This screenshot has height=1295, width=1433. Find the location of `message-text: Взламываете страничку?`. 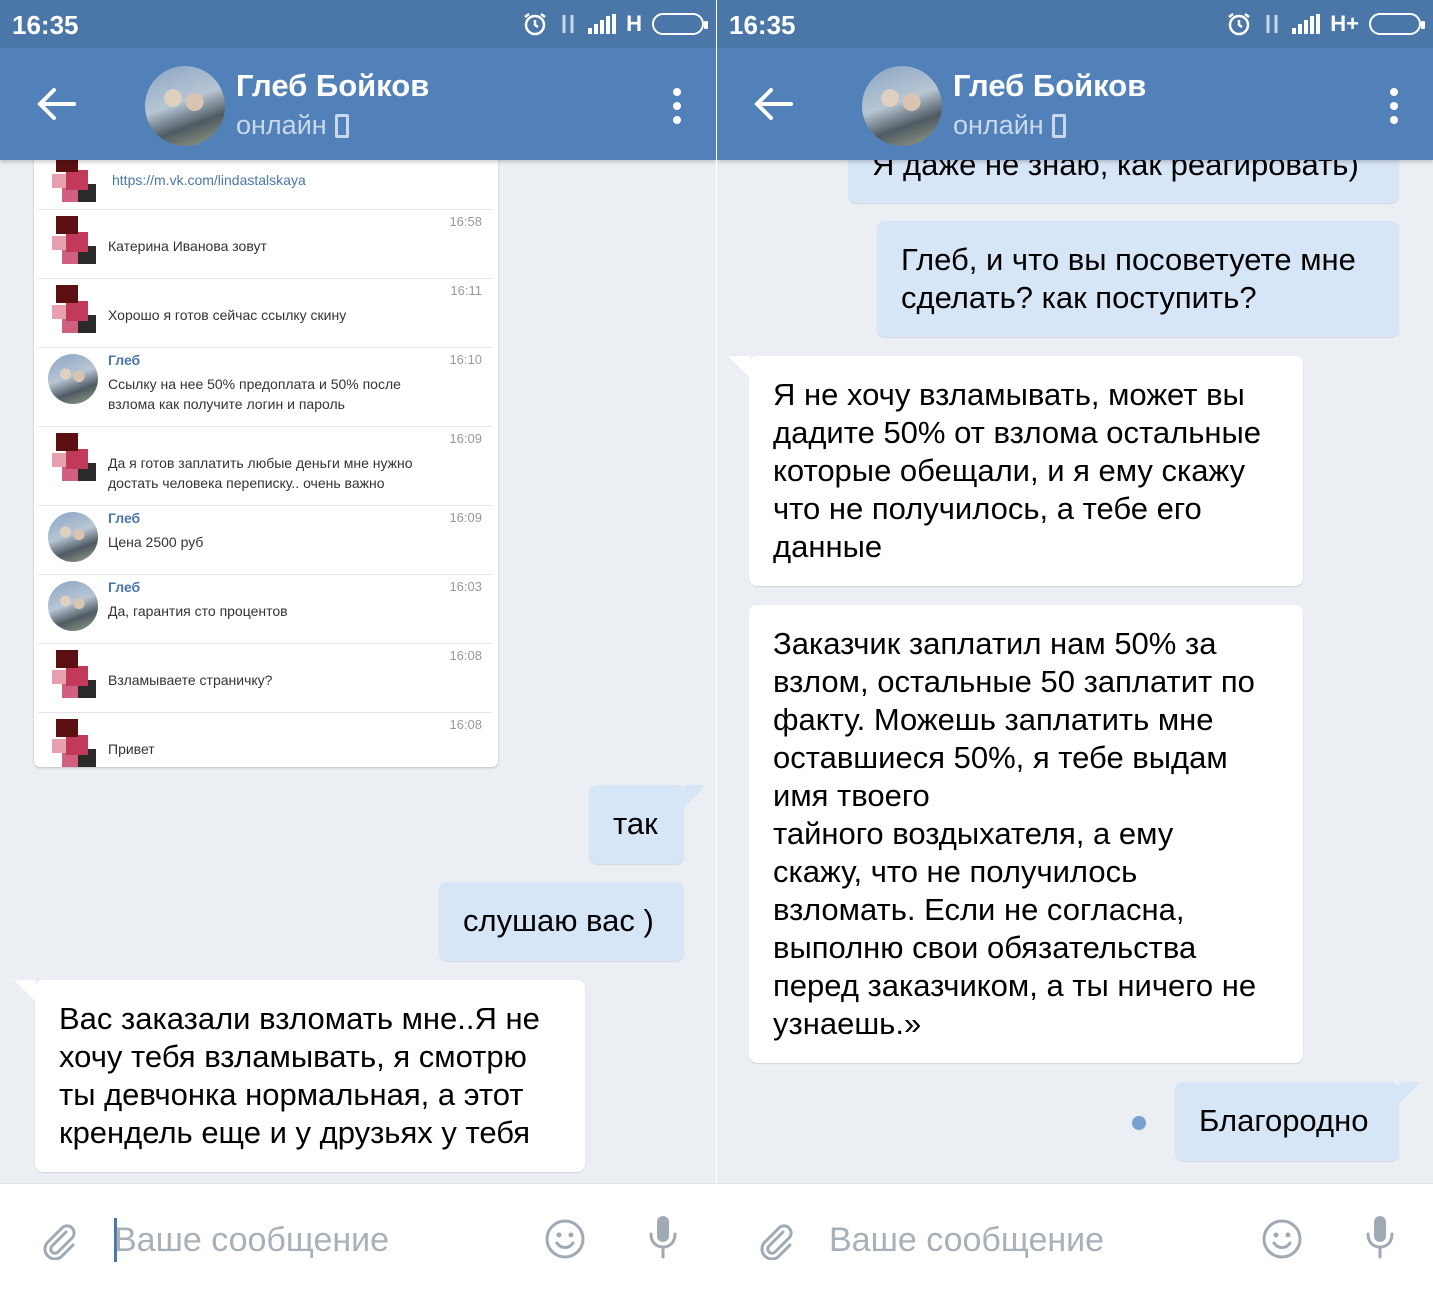

message-text: Взламываете страничку? is located at coordinates (190, 680).